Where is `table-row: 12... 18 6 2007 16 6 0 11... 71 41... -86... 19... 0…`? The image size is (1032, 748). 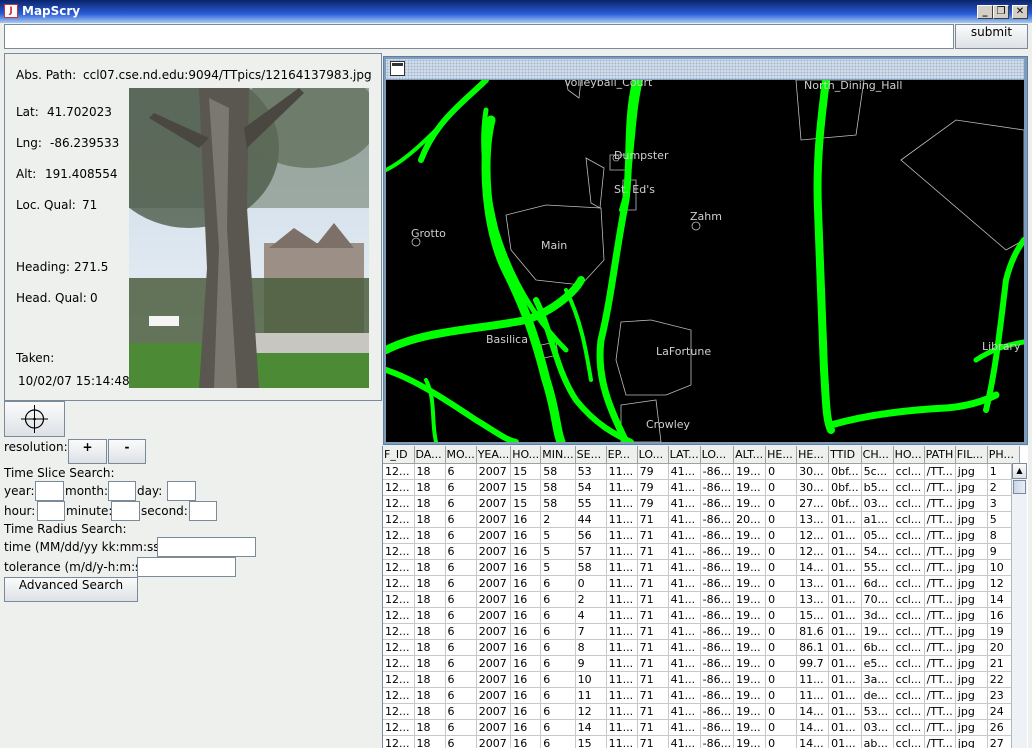 table-row: 12... 18 6 2007 16 6 0 11... 71 41... -86... 19... 0… is located at coordinates (701, 583).